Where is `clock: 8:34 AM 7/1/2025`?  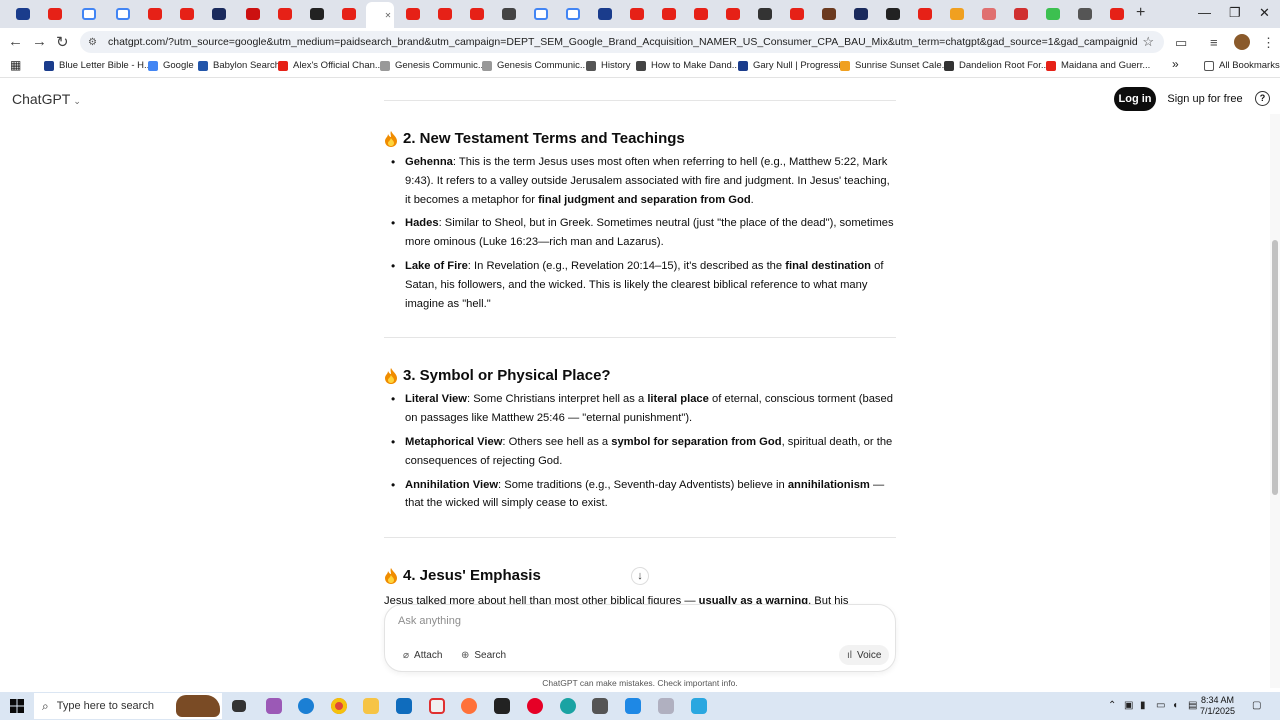 clock: 8:34 AM 7/1/2025 is located at coordinates (1217, 706).